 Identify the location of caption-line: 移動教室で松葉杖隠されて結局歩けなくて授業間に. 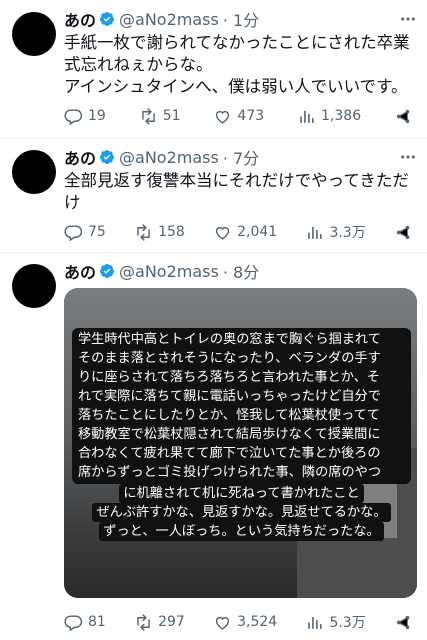
(229, 434).